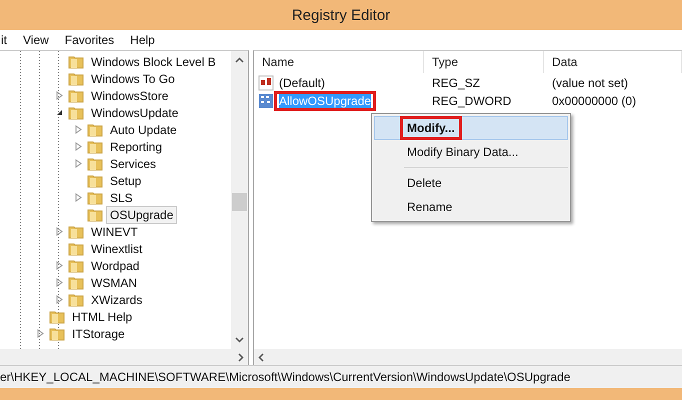 The width and height of the screenshot is (682, 400). I want to click on tree-item: Wordpad, so click(115, 265).